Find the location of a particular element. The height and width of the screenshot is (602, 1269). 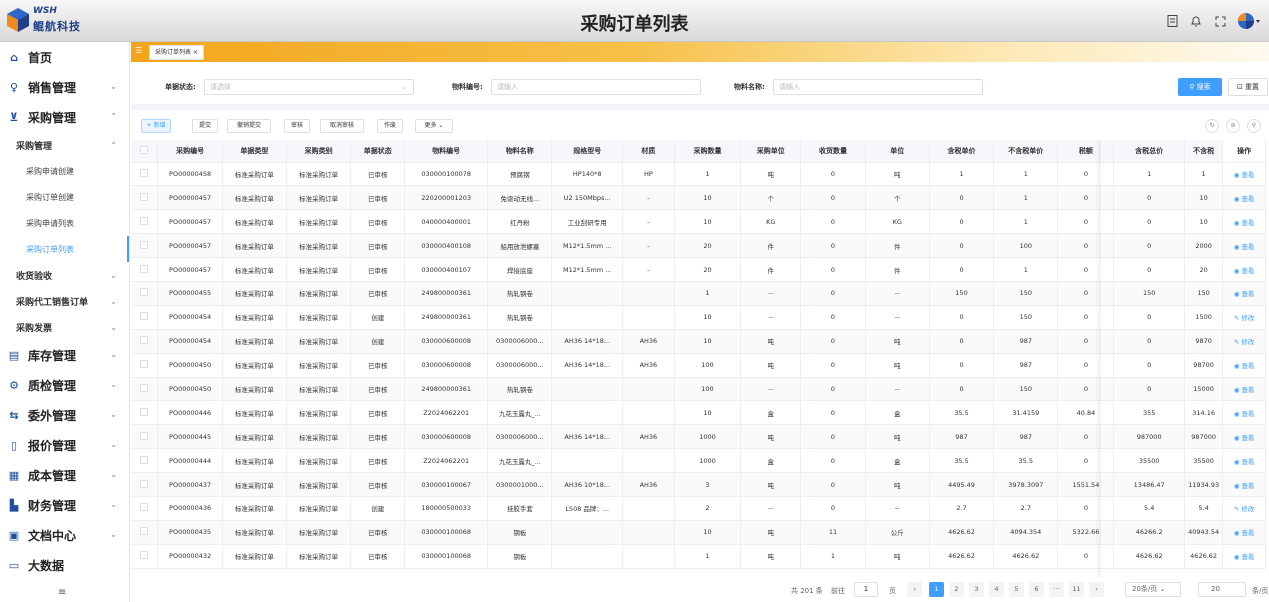

sidebar-item-home: ⌂ 首页 is located at coordinates (64, 57).